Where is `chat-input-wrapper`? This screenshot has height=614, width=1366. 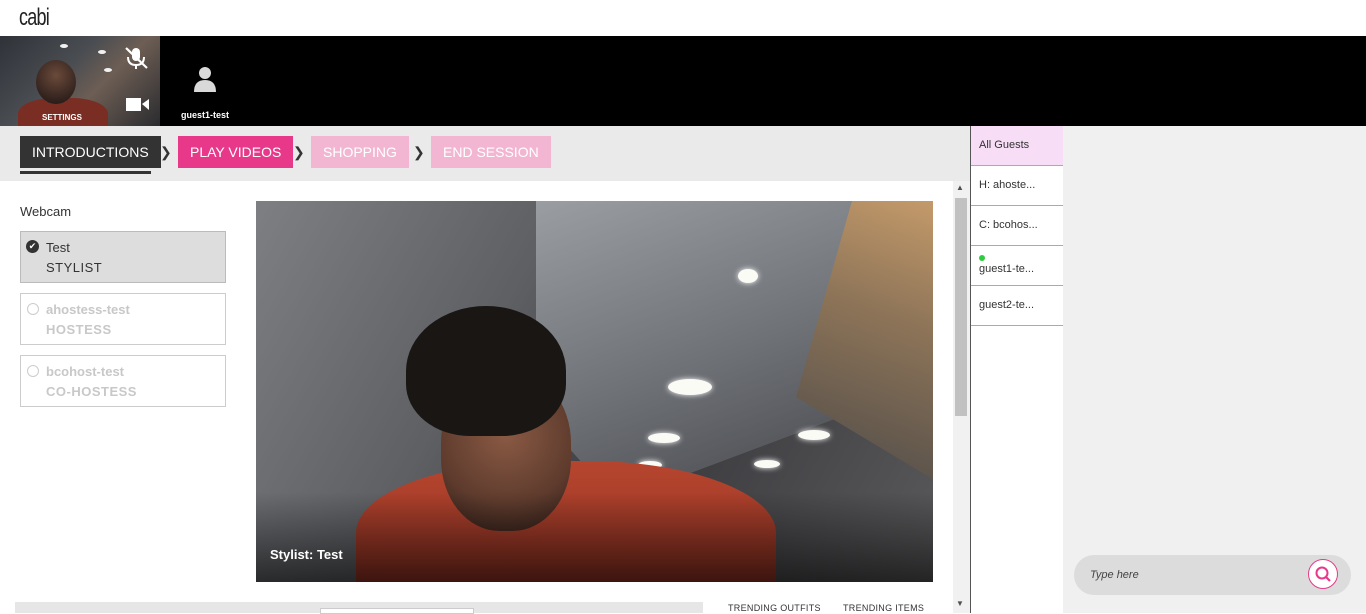
chat-input-wrapper is located at coordinates (1212, 575).